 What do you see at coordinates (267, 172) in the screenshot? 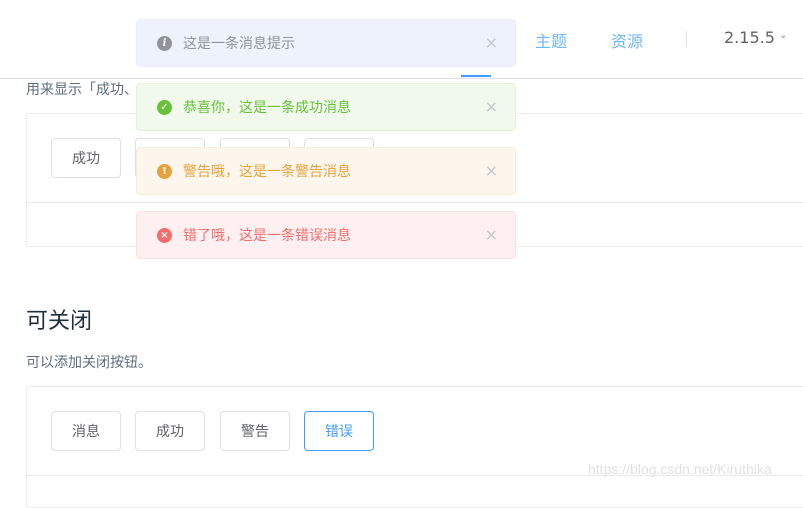
I see `message-text: 警告哦，这是一条警告消息` at bounding box center [267, 172].